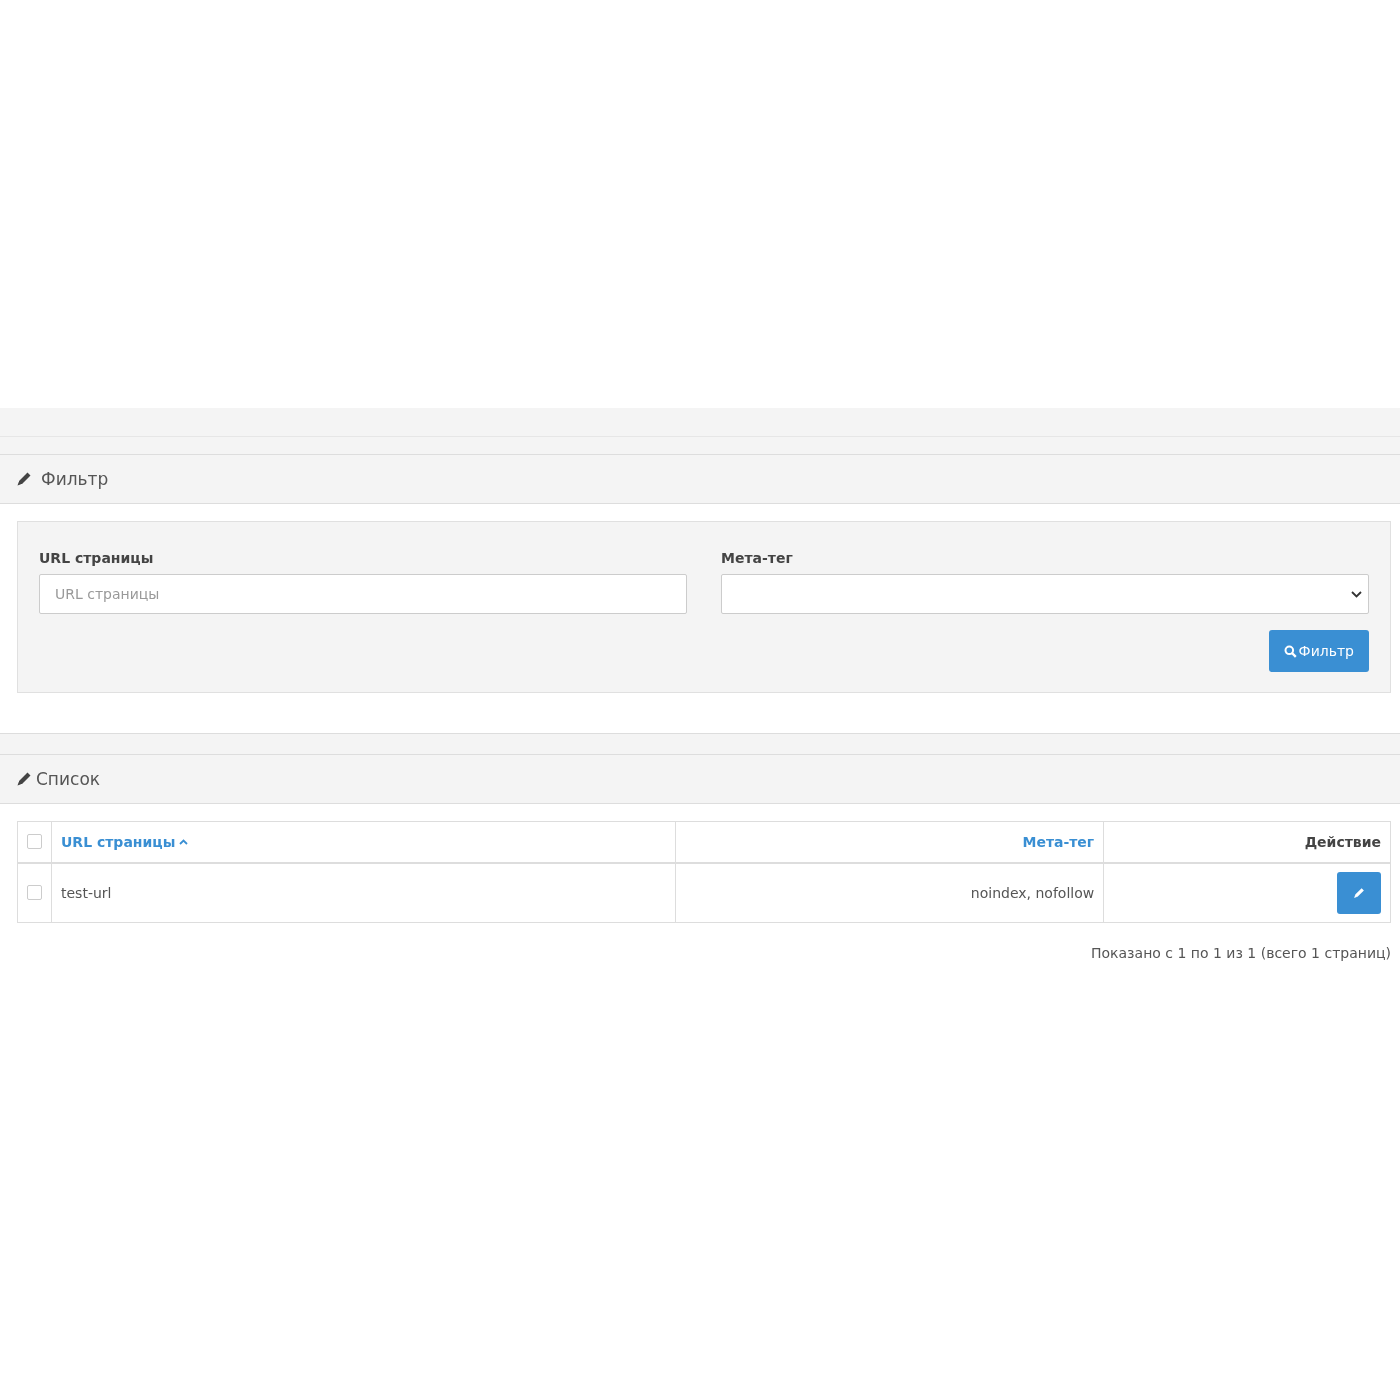  Describe the element at coordinates (97, 558) in the screenshot. I see `field-label: URL страницы` at that location.